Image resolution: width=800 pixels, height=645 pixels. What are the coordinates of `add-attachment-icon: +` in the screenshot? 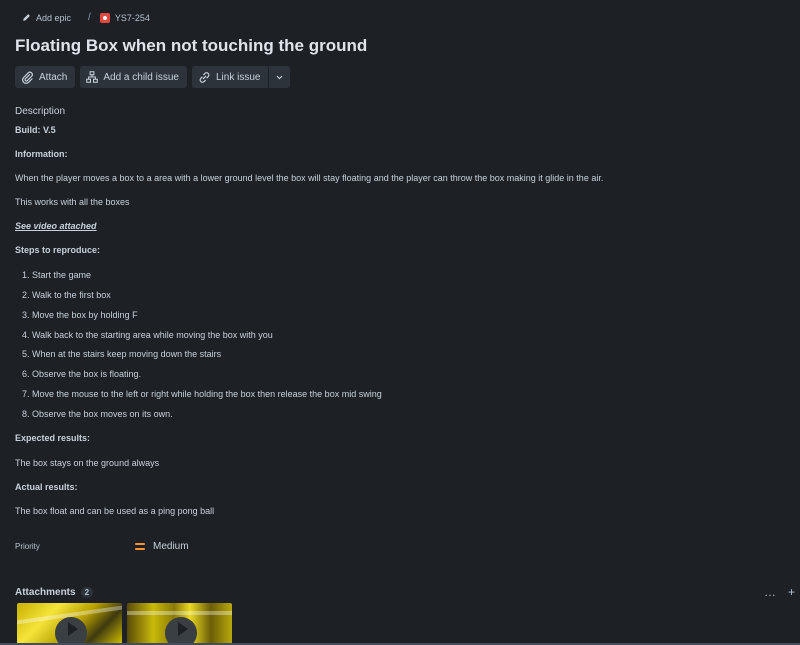 It's located at (791, 592).